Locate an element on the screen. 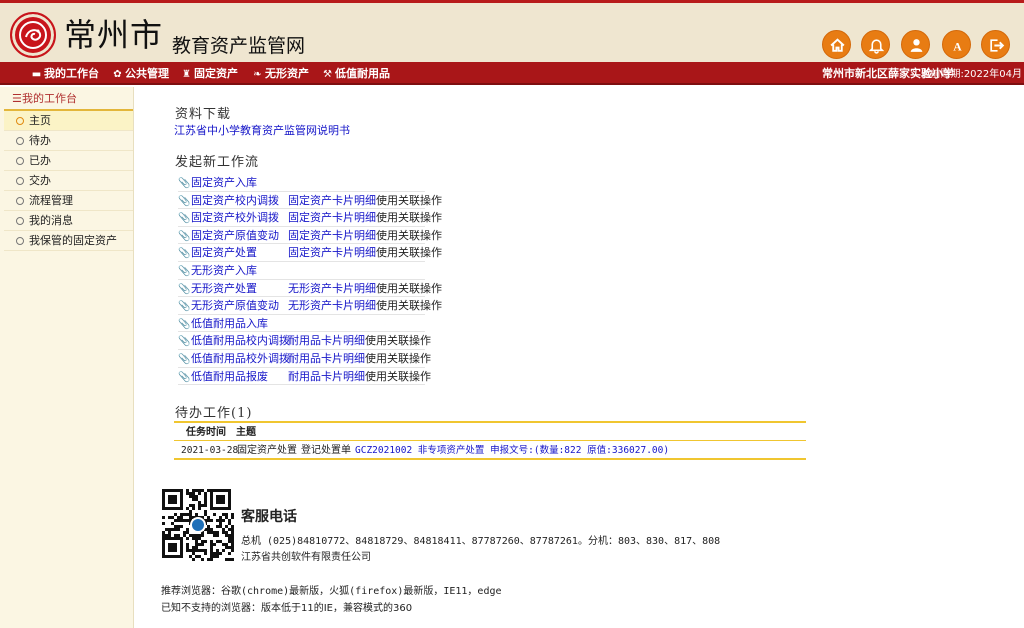  sidebar-item-home: 主页 is located at coordinates (68, 121).